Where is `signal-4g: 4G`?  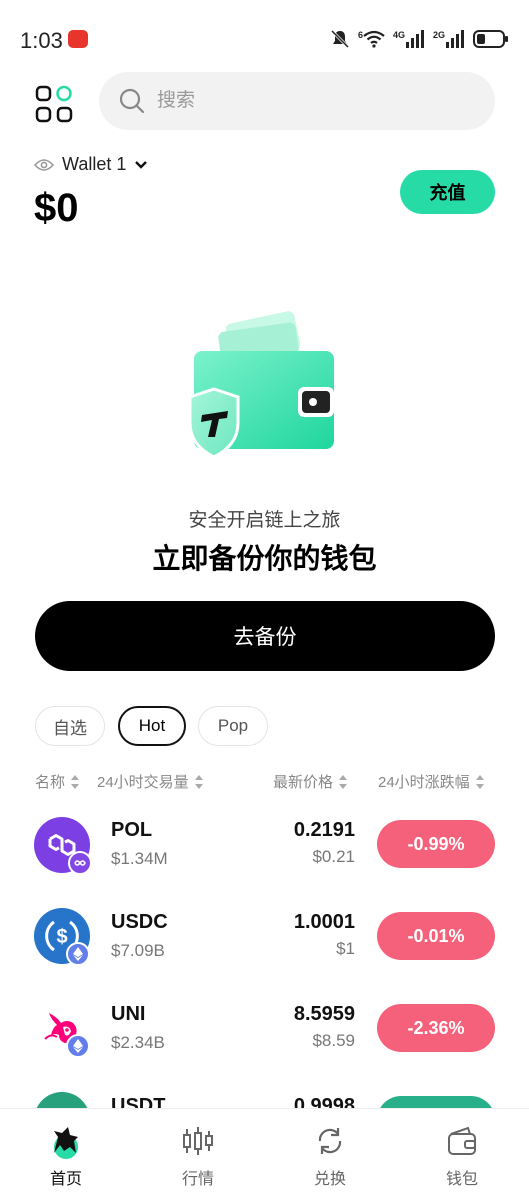 signal-4g: 4G is located at coordinates (409, 39).